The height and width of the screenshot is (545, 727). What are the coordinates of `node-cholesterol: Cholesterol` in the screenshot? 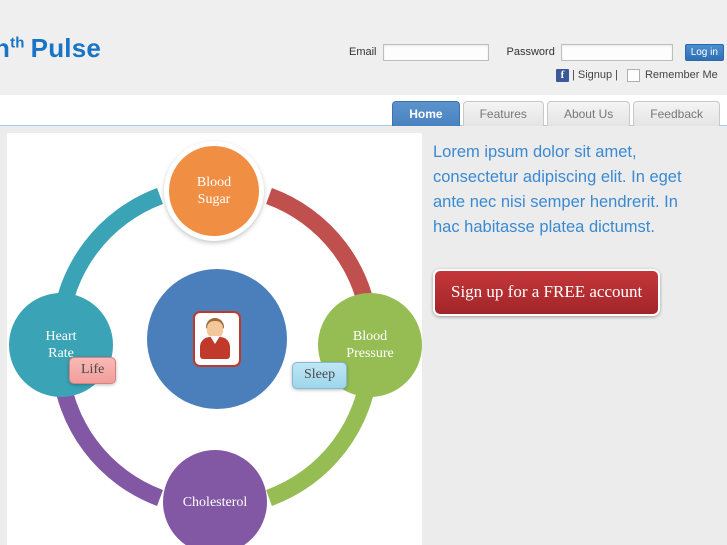 It's located at (215, 497).